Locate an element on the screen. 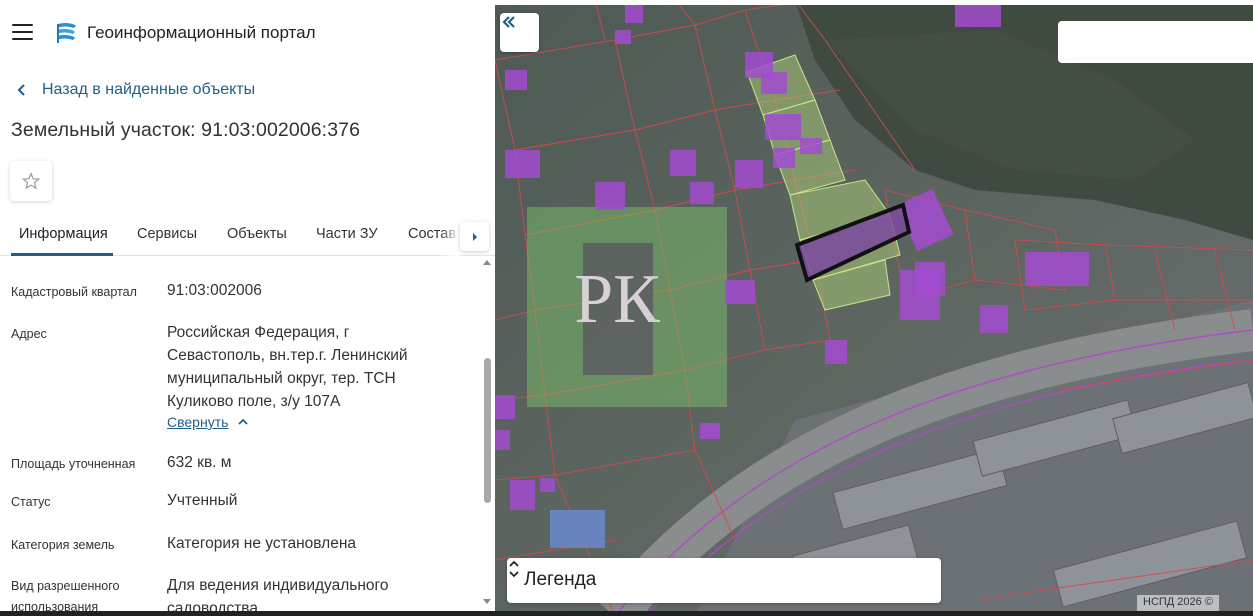 The image size is (1253, 616). collapse-address-link: Свернуть is located at coordinates (209, 422).